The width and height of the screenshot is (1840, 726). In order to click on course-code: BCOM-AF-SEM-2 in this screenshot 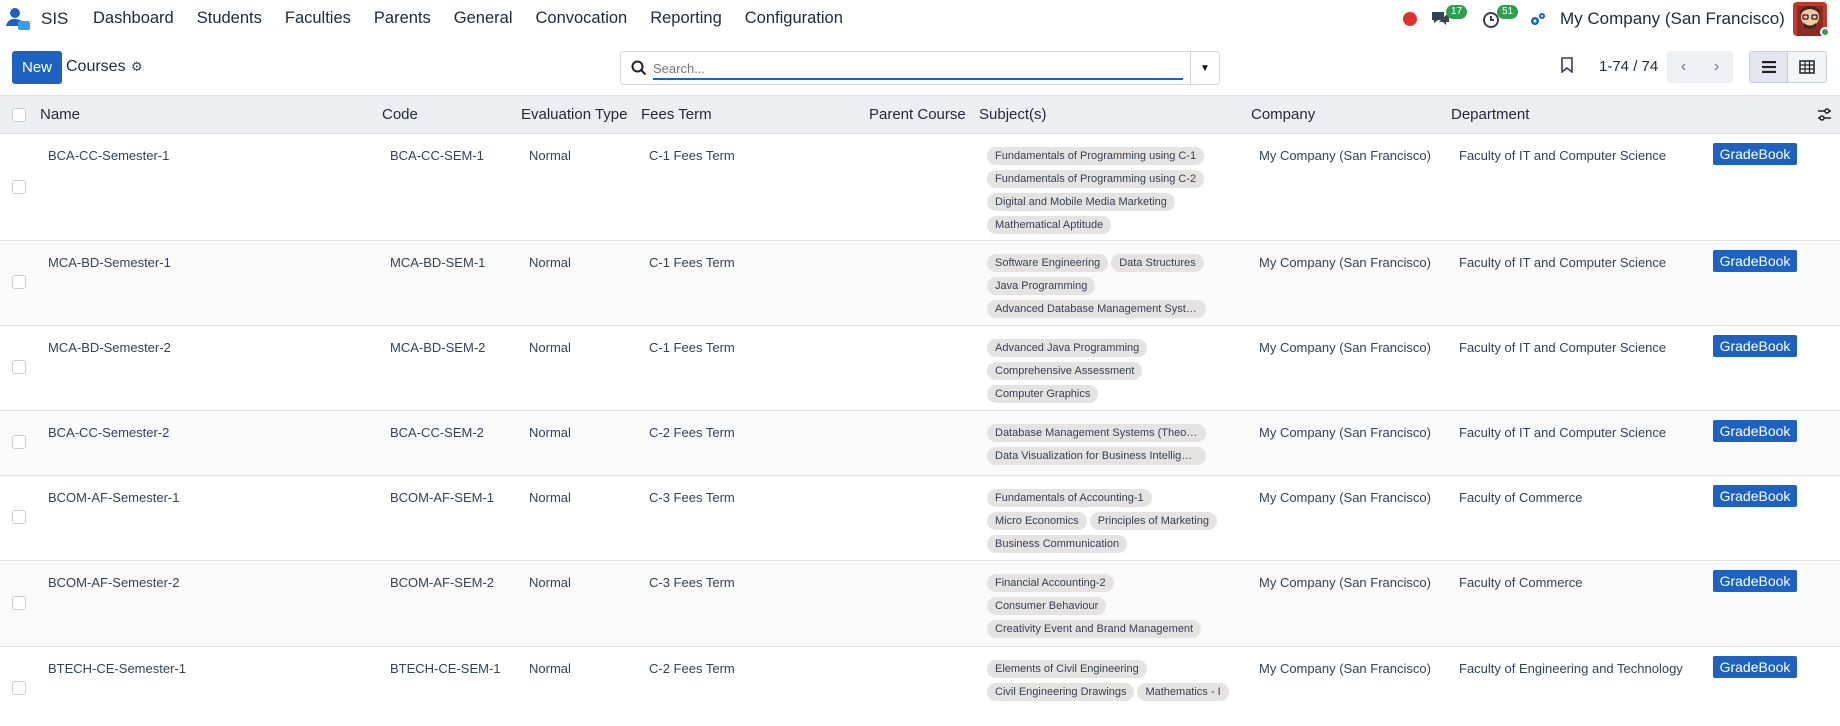, I will do `click(442, 582)`.